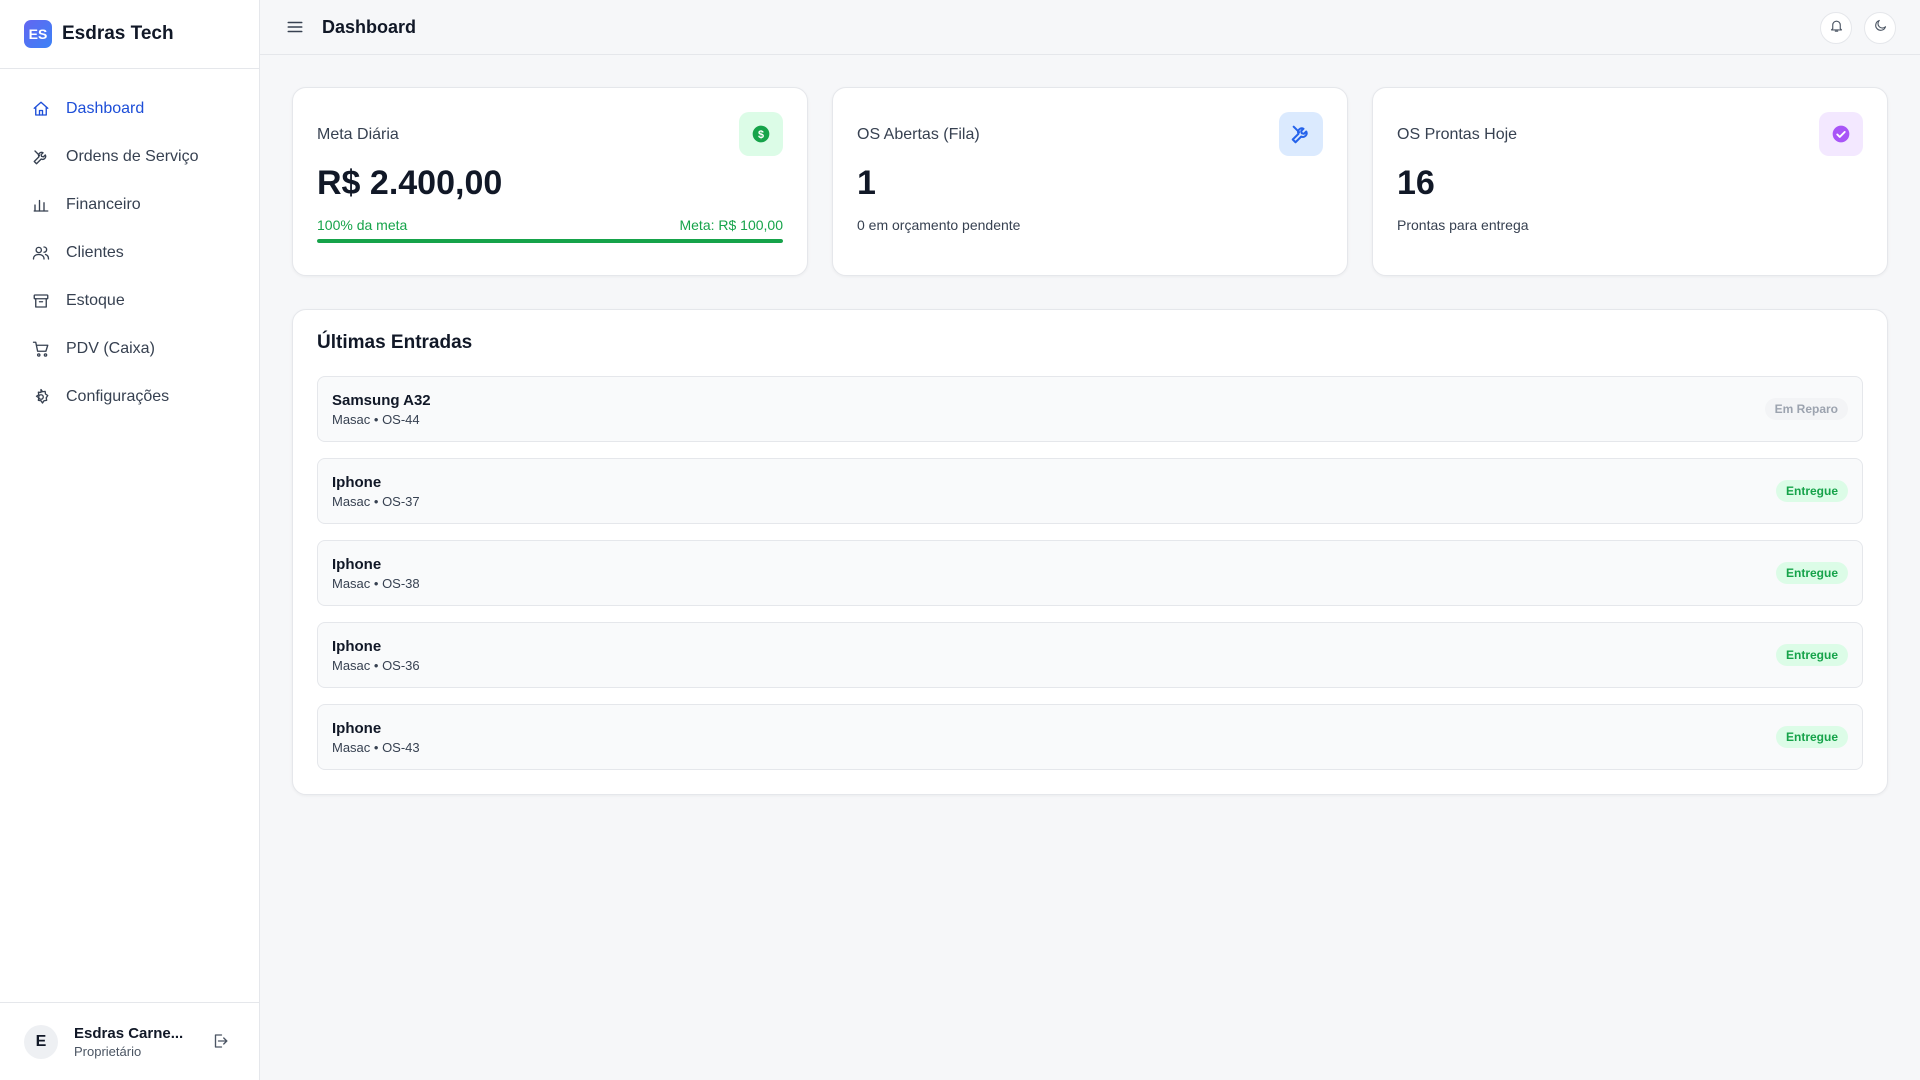  I want to click on theme-toggle-button, so click(1880, 28).